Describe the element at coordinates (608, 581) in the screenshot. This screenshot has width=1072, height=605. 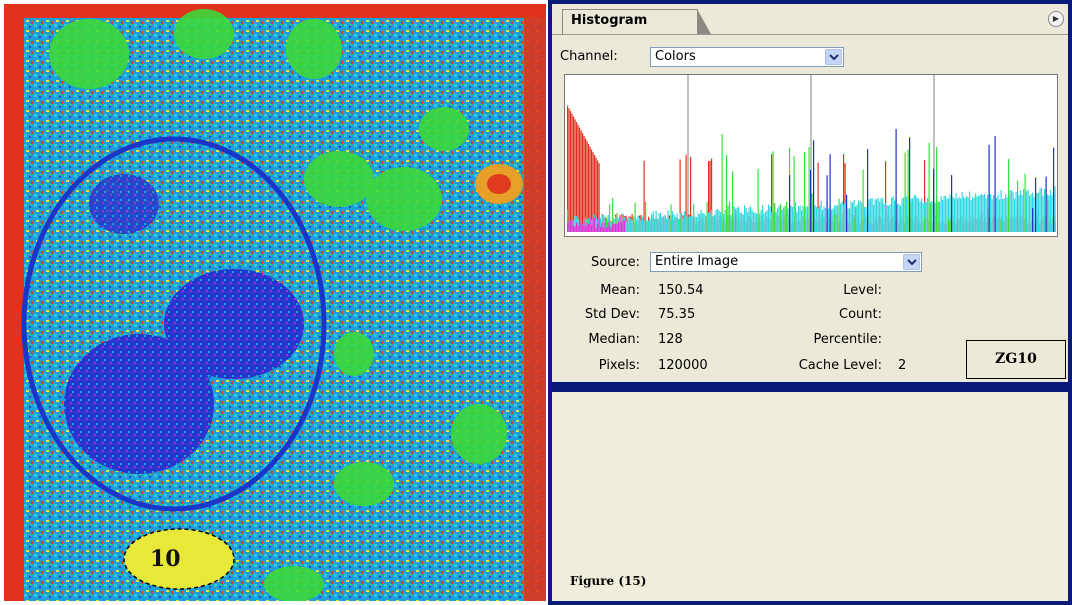
I see `figure-caption: Figure (15)` at that location.